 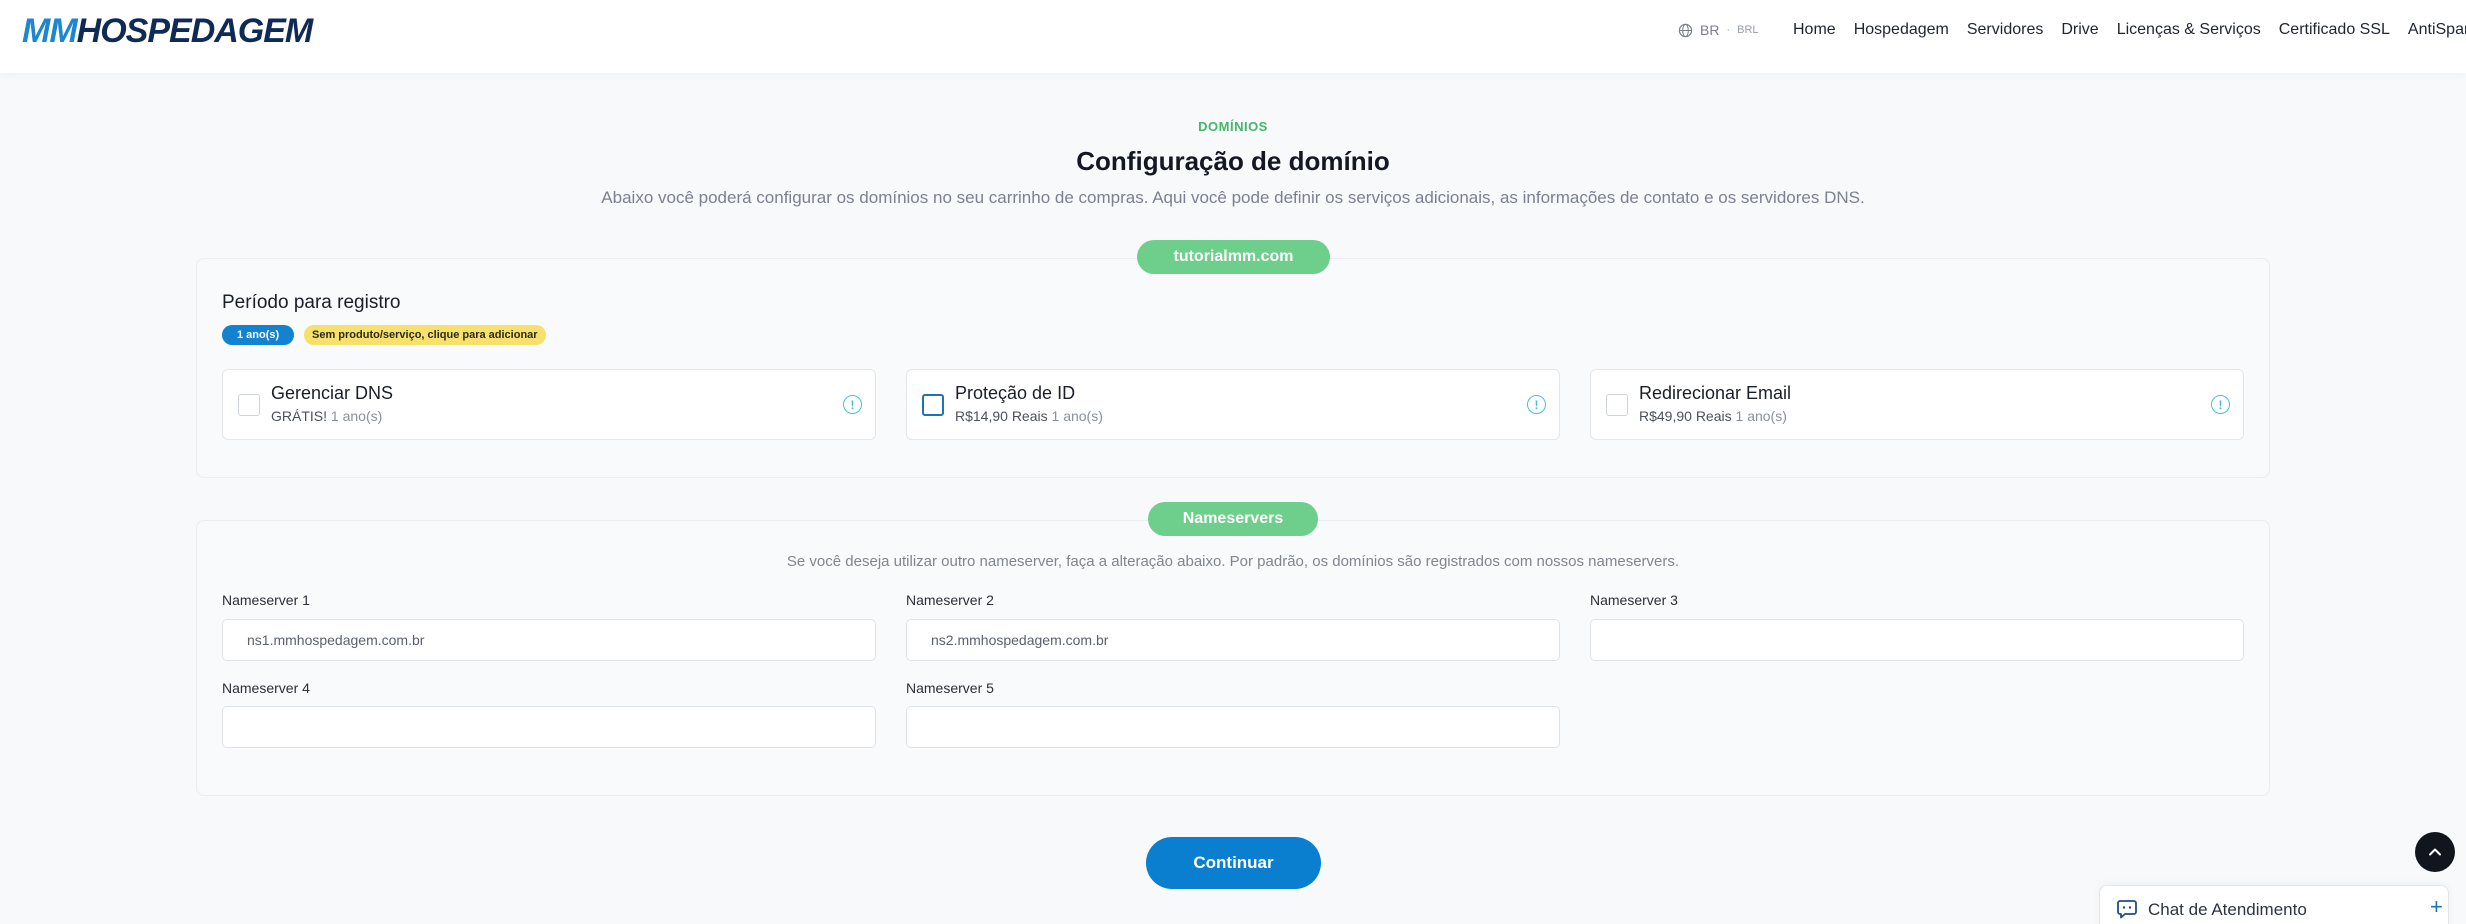 I want to click on nav-drive: Drive, so click(x=2079, y=30).